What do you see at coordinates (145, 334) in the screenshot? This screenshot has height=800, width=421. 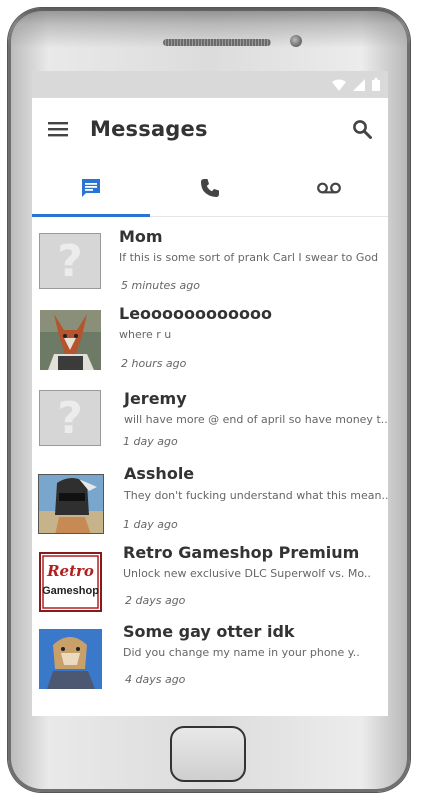 I see `message-preview: where r u` at bounding box center [145, 334].